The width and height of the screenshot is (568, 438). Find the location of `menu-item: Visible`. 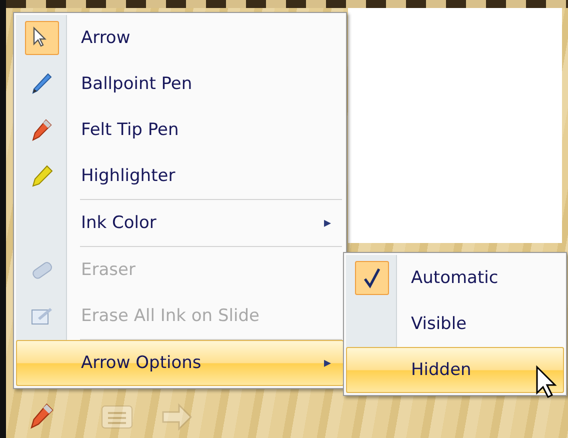

menu-item: Visible is located at coordinates (455, 324).